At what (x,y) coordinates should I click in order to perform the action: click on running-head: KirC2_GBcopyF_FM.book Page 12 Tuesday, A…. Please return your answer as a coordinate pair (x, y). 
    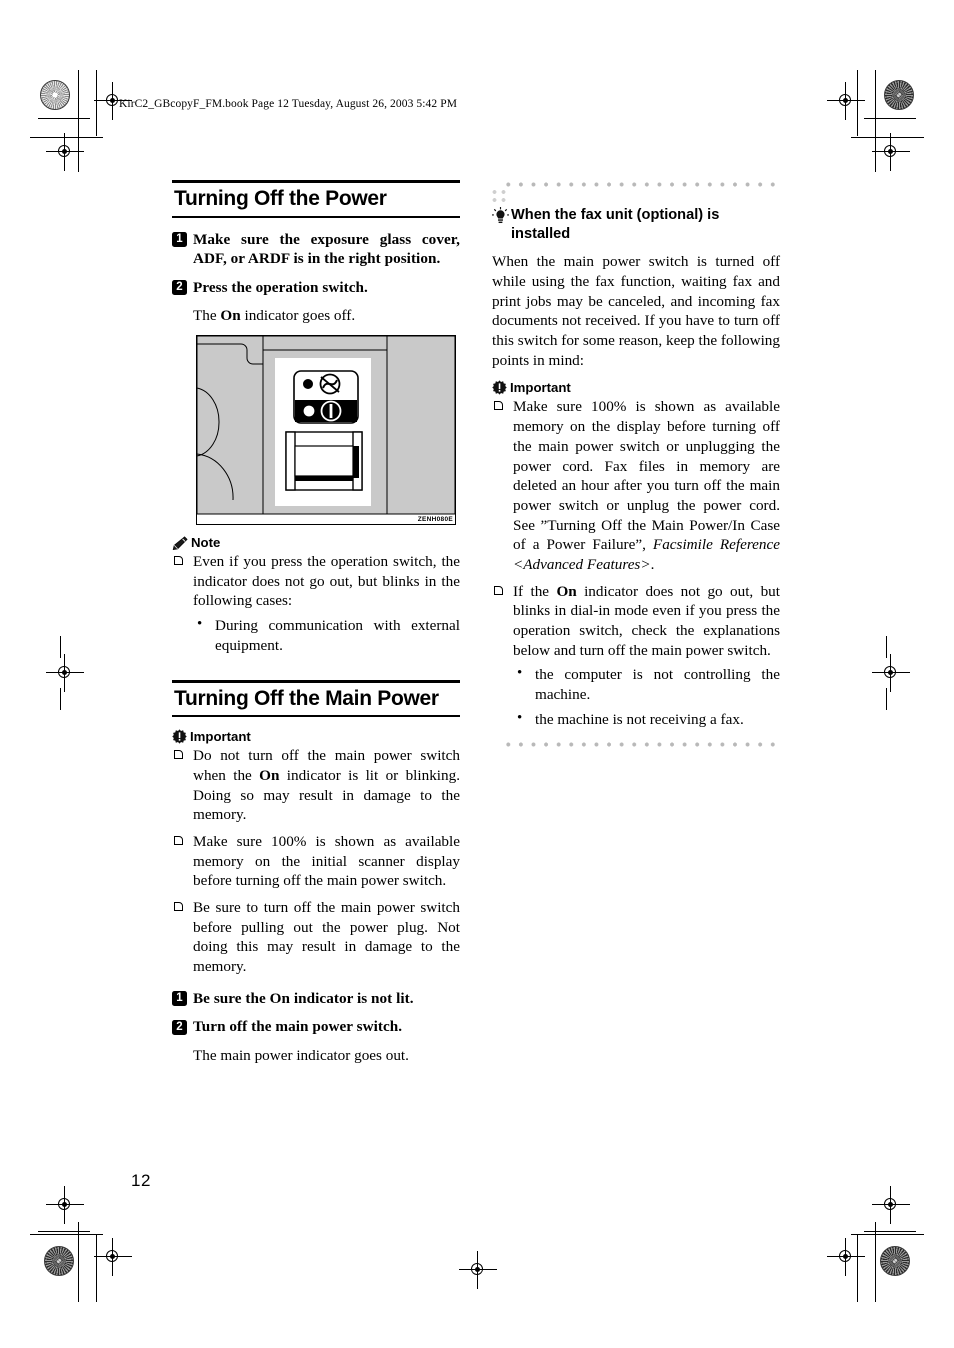
    Looking at the image, I should click on (288, 104).